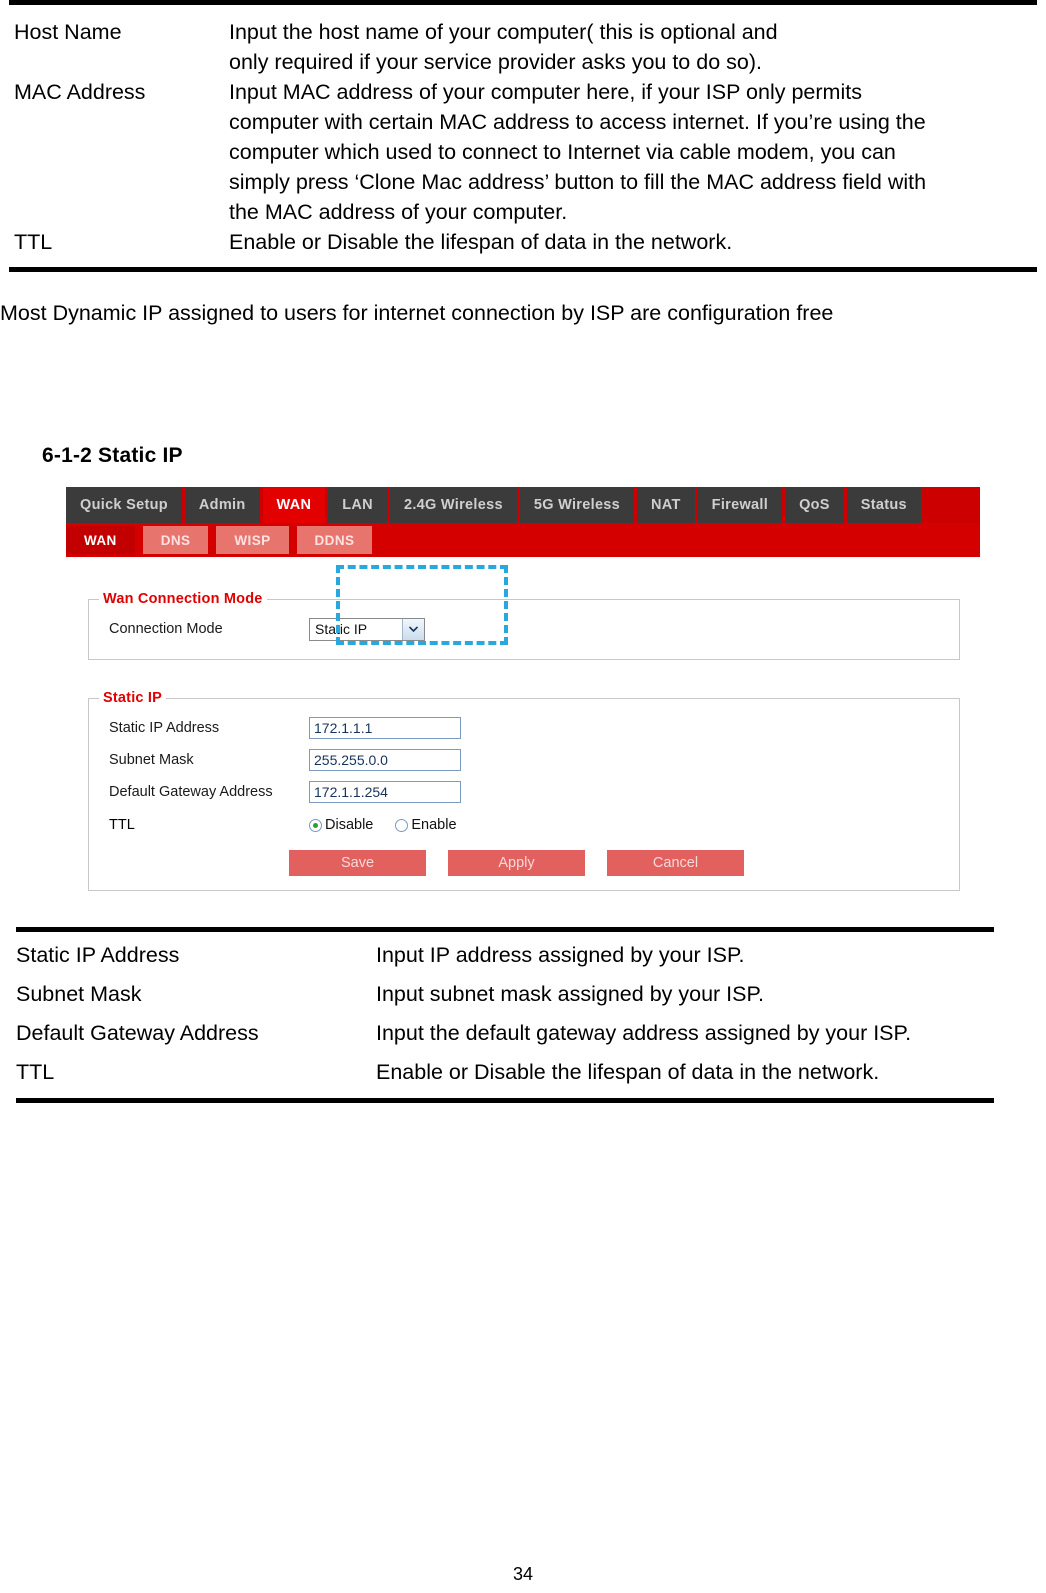 This screenshot has height=1593, width=1046. Describe the element at coordinates (523, 269) in the screenshot. I see `middle-horizontal-rule` at that location.